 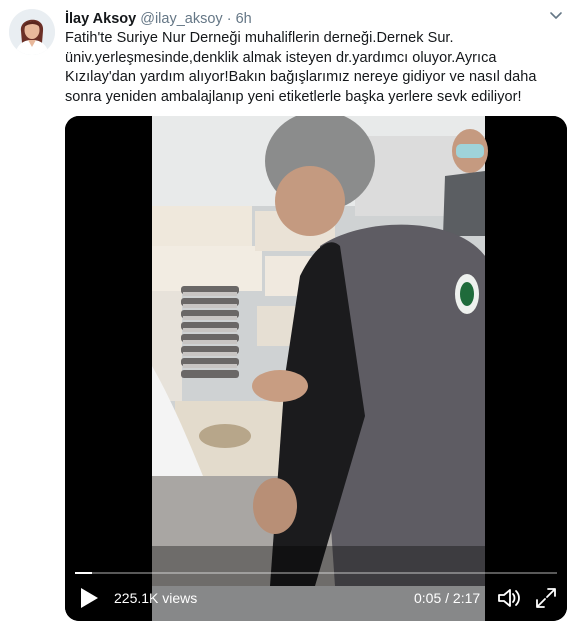 What do you see at coordinates (428, 598) in the screenshot?
I see `current-time: 0:05` at bounding box center [428, 598].